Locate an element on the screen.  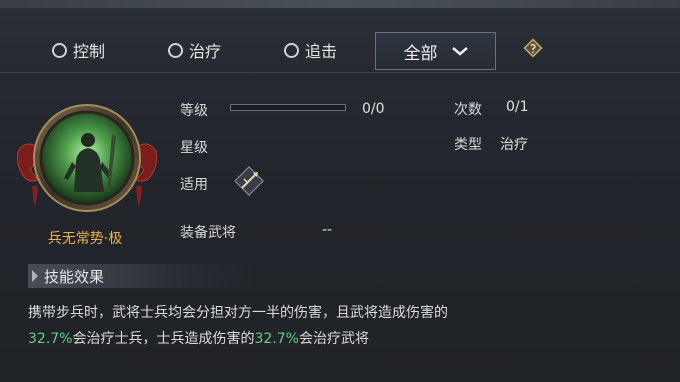
effect-percent-2: 32.7% is located at coordinates (276, 339).